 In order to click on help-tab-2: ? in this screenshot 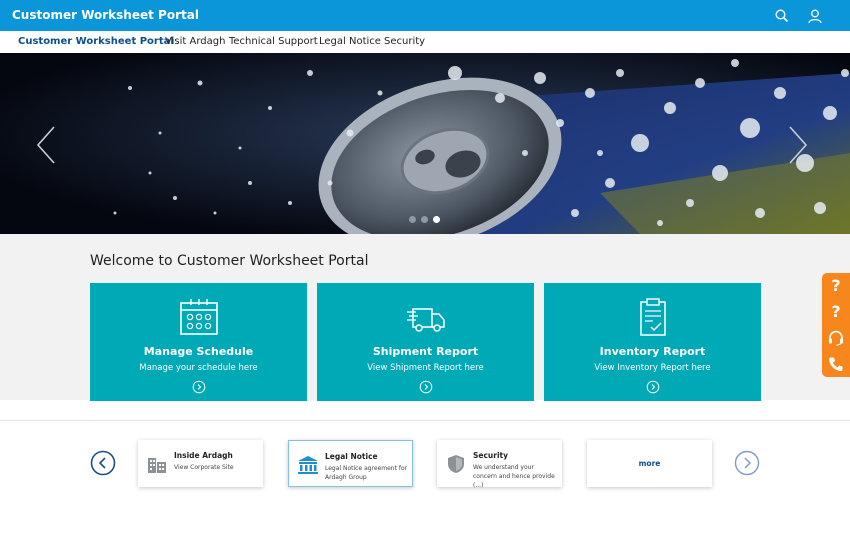, I will do `click(836, 312)`.